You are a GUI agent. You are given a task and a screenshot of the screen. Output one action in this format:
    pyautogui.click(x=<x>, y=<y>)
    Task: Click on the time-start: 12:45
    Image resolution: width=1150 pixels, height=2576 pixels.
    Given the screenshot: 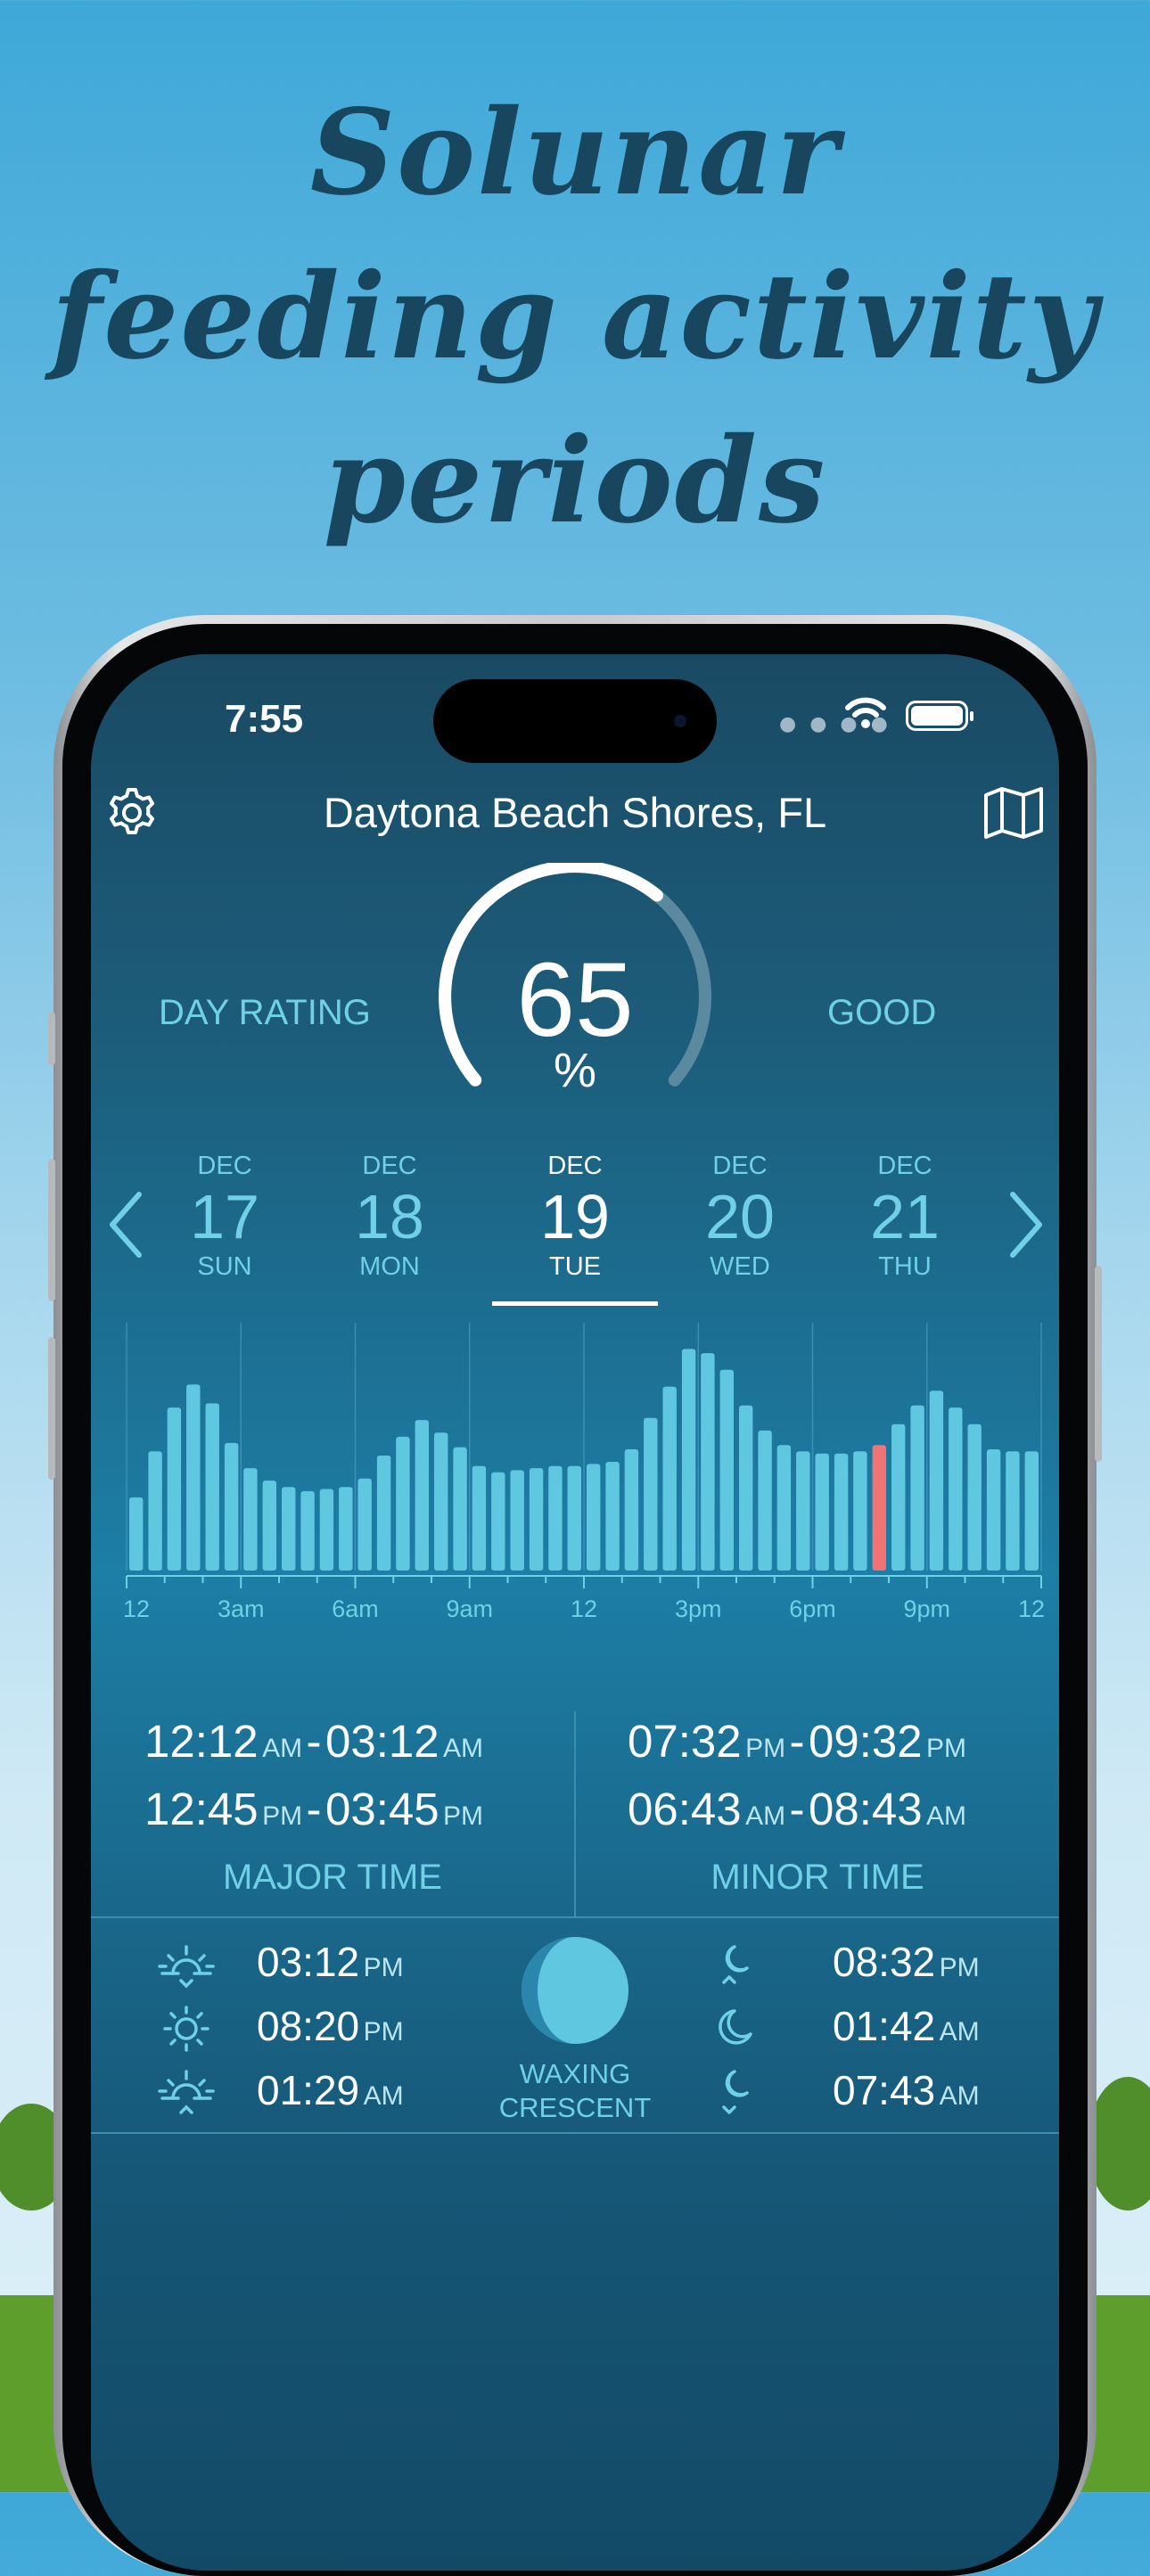 What is the action you would take?
    pyautogui.click(x=201, y=1809)
    